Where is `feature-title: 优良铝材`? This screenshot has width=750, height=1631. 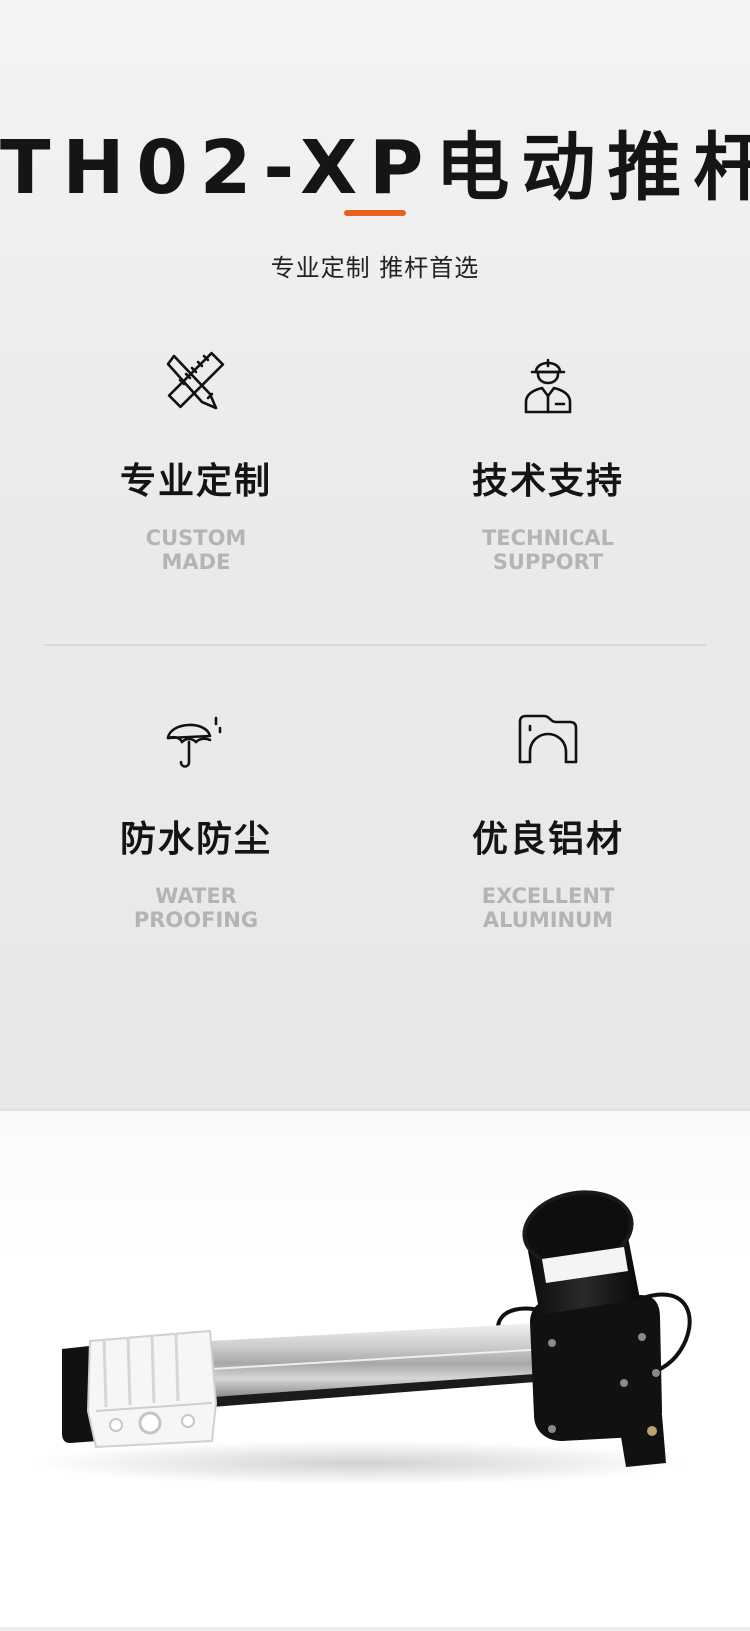
feature-title: 优良铝材 is located at coordinates (547, 839).